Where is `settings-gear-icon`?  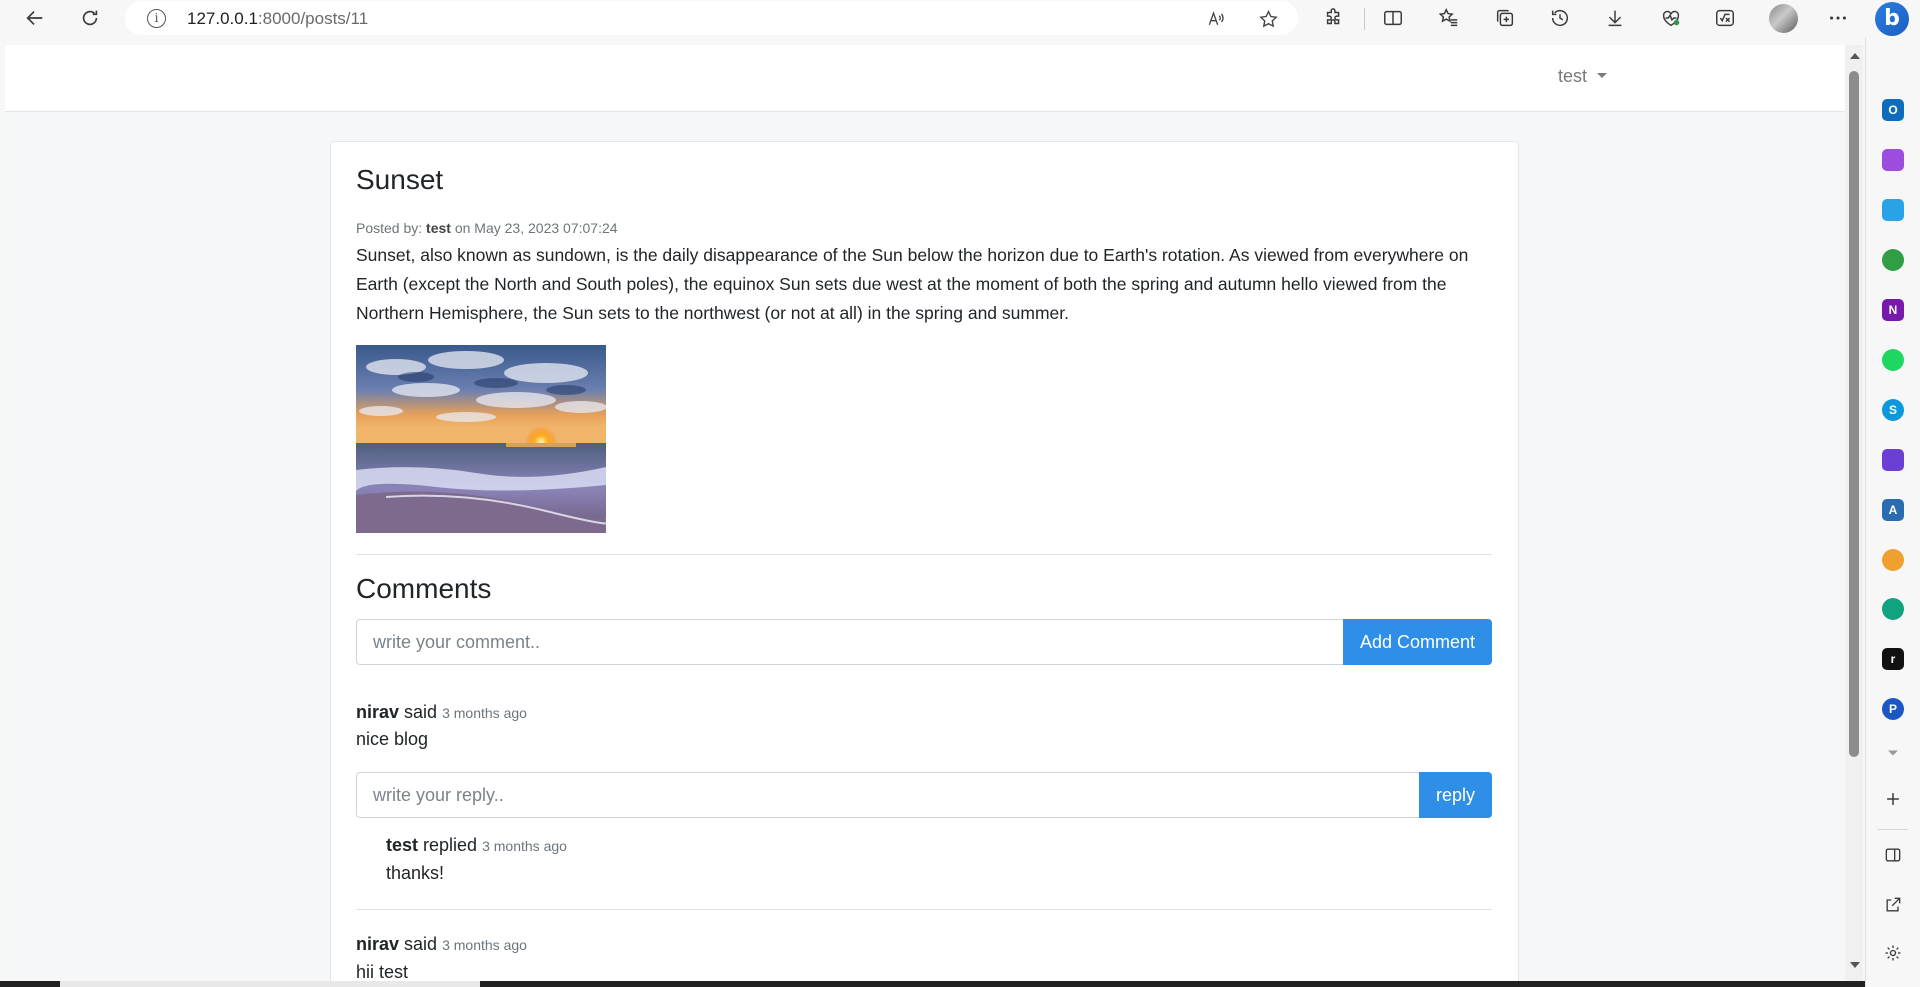
settings-gear-icon is located at coordinates (1893, 953).